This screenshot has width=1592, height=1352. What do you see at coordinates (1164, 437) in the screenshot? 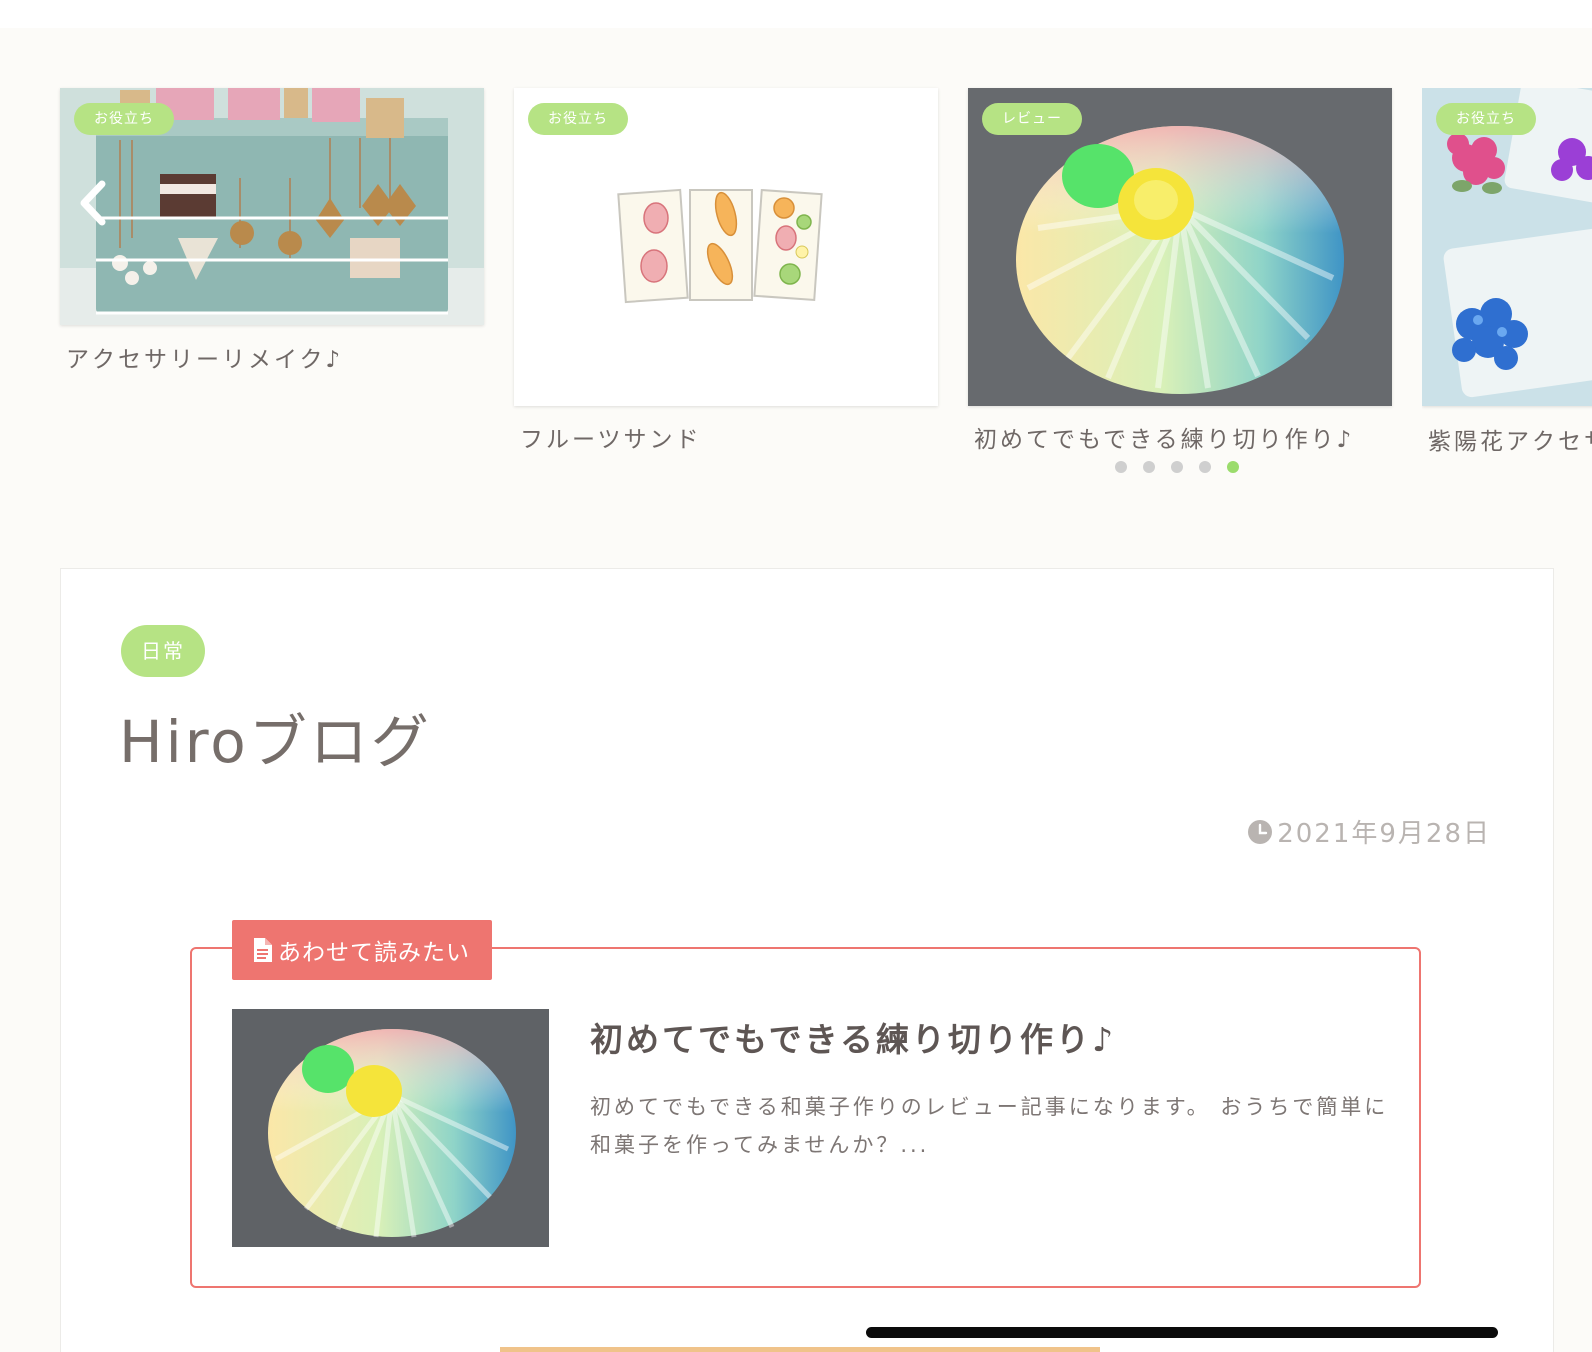
I see `slide-title: 初めてでもできる練り切り作り♪` at bounding box center [1164, 437].